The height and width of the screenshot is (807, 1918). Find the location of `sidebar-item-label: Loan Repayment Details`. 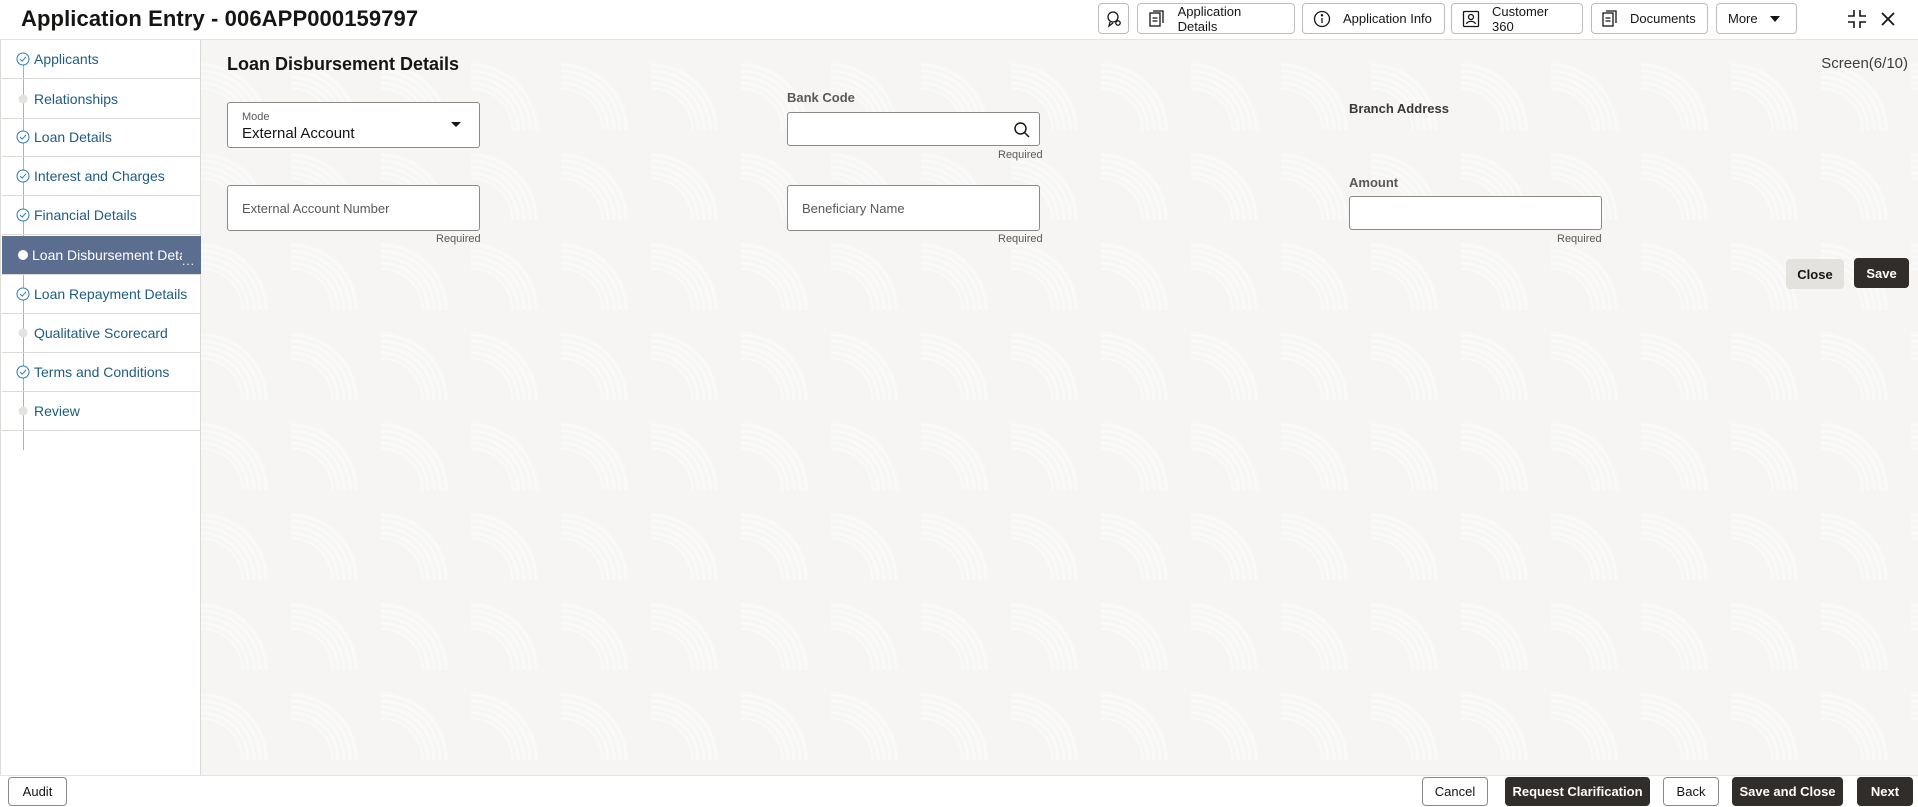

sidebar-item-label: Loan Repayment Details is located at coordinates (111, 294).